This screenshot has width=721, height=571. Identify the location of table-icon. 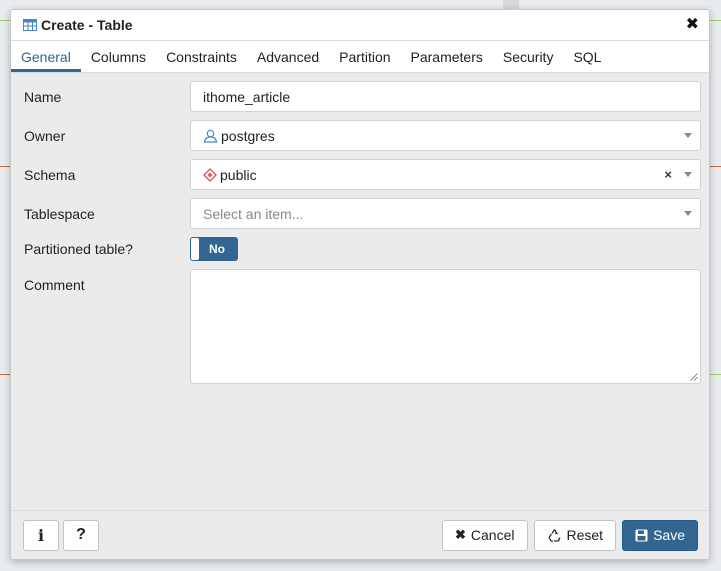
(30, 25).